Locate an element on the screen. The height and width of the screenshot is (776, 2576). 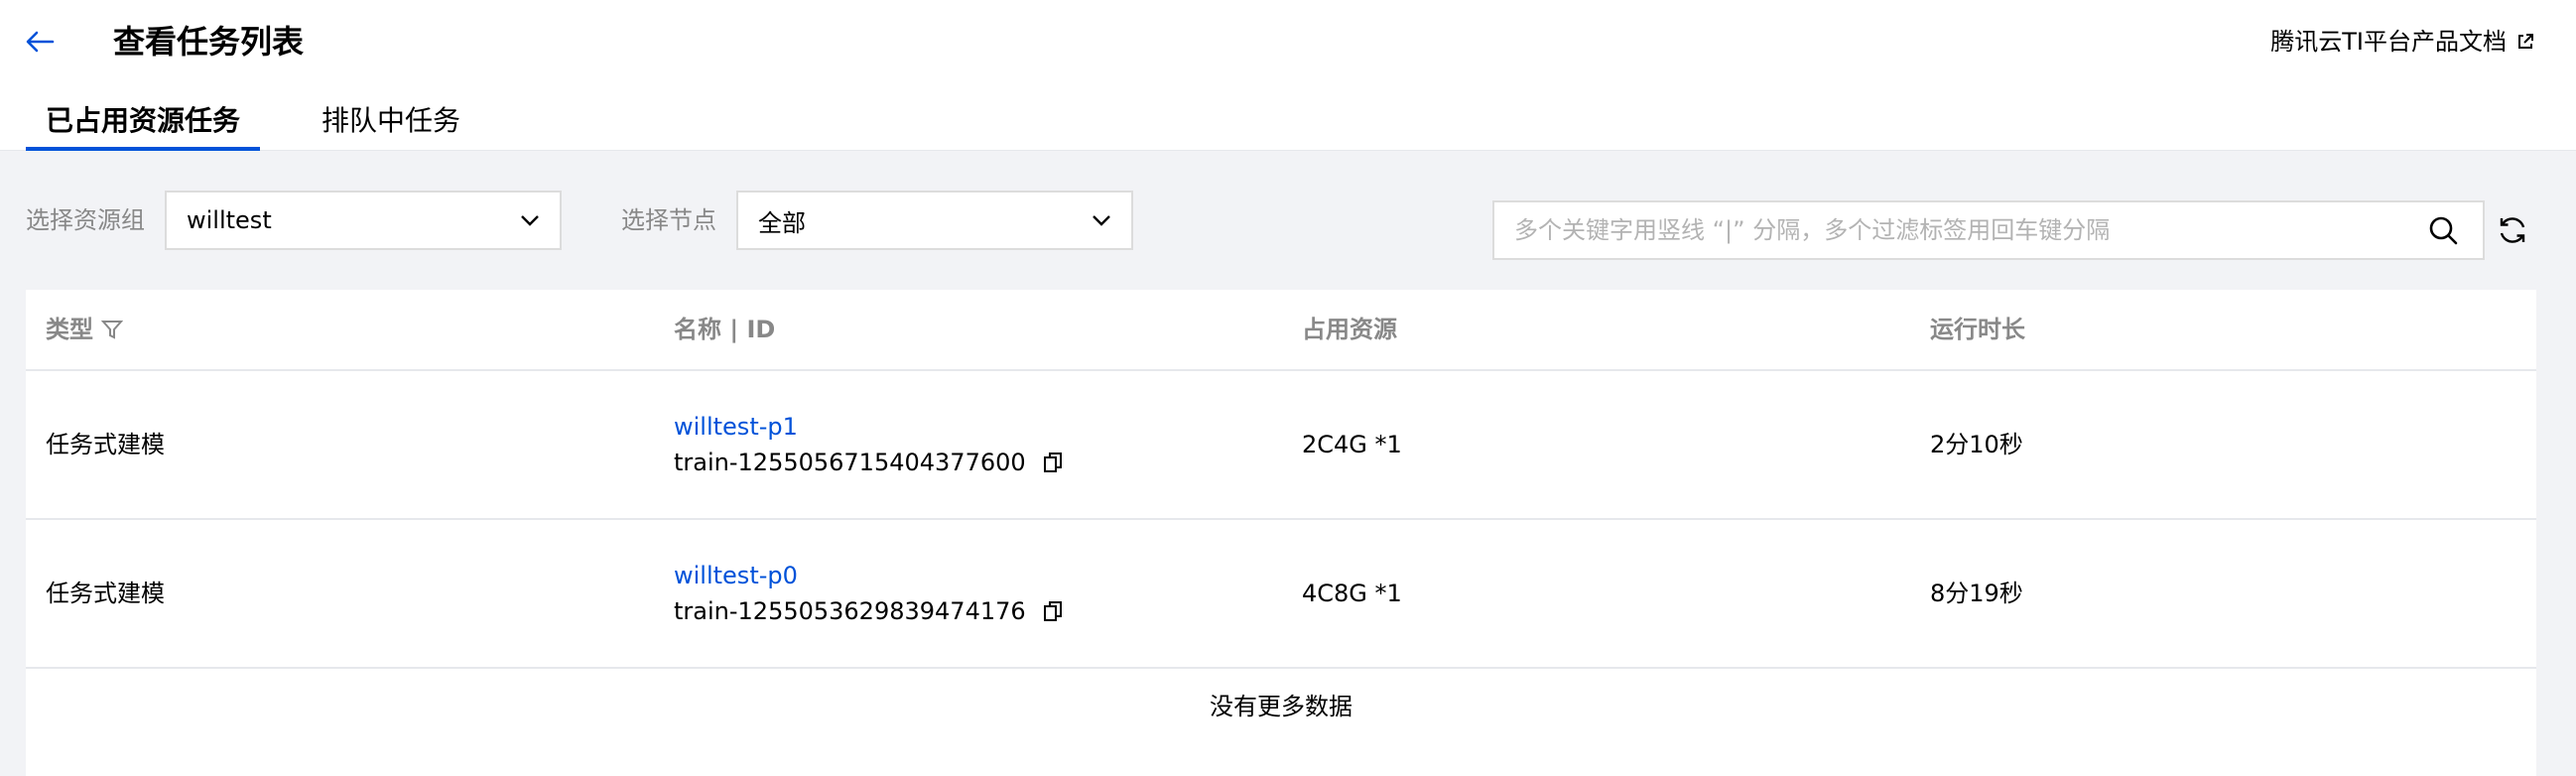
cell-name-id: willtest-p0 train-1255053629839474176 is located at coordinates (870, 593).